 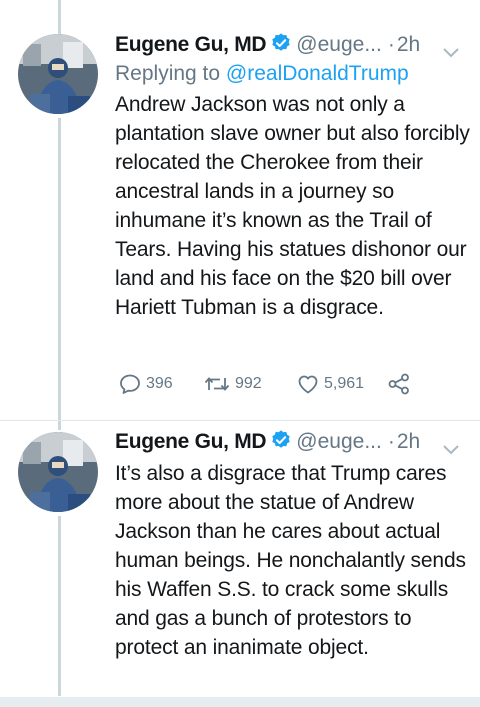 I want to click on share-button, so click(x=399, y=384).